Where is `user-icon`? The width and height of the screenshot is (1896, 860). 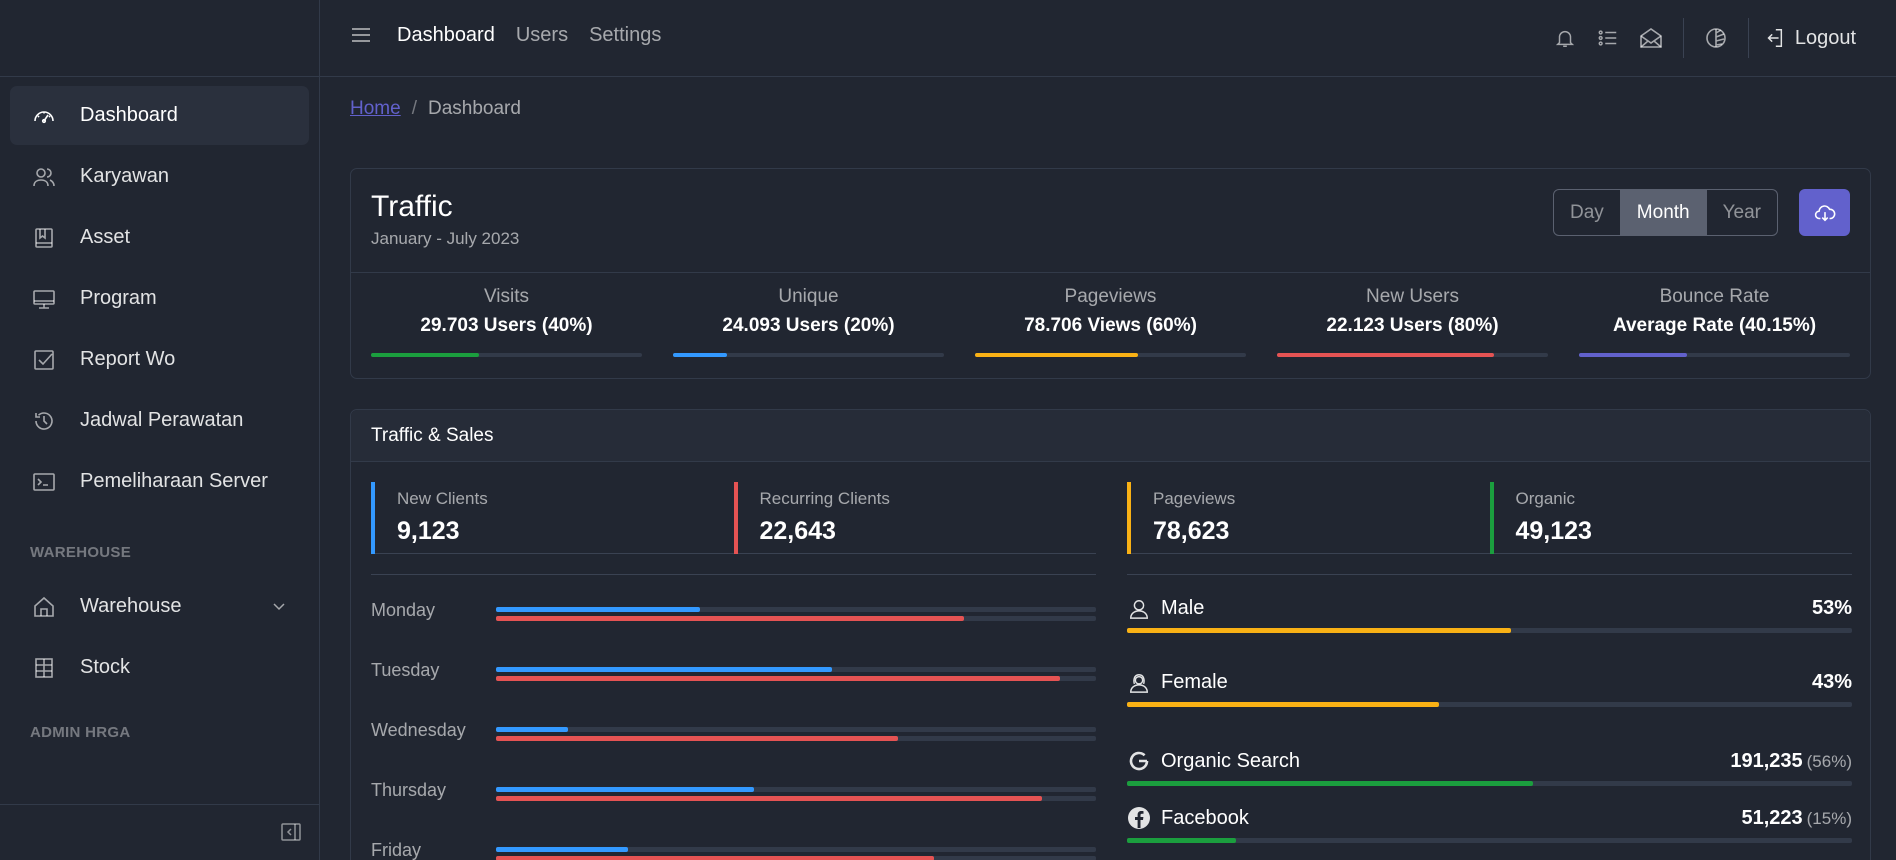
user-icon is located at coordinates (1139, 609).